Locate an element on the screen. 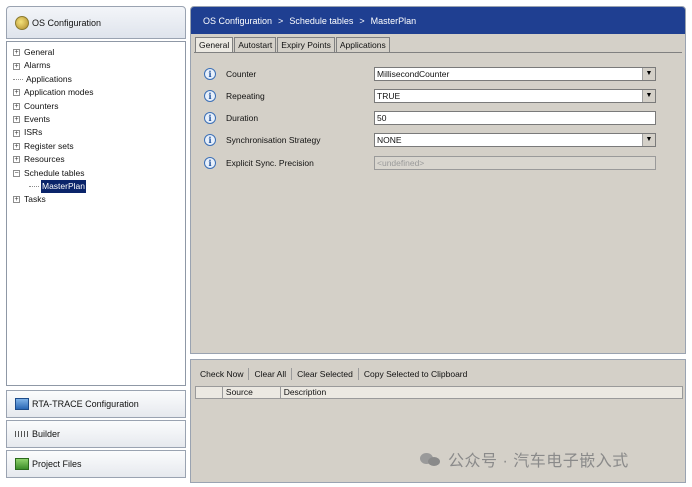 The width and height of the screenshot is (692, 487). breadcrumb-item: Schedule tables is located at coordinates (321, 21).